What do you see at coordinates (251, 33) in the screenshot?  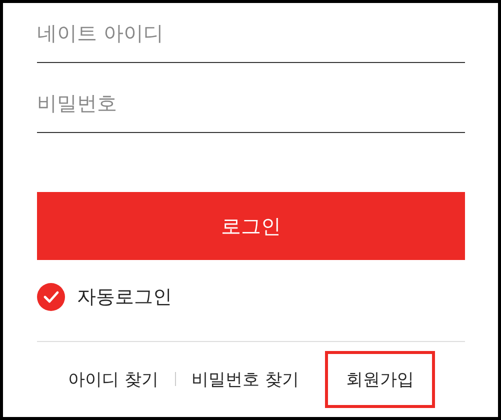 I see `id-field: 네이트 아이디` at bounding box center [251, 33].